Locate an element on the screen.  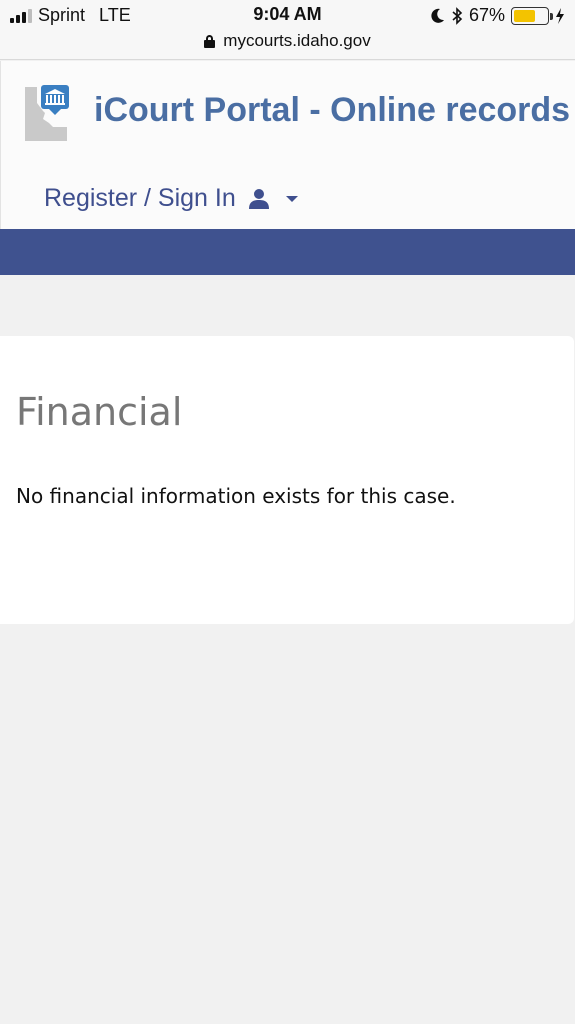
status-bar-right: 67% is located at coordinates (498, 15).